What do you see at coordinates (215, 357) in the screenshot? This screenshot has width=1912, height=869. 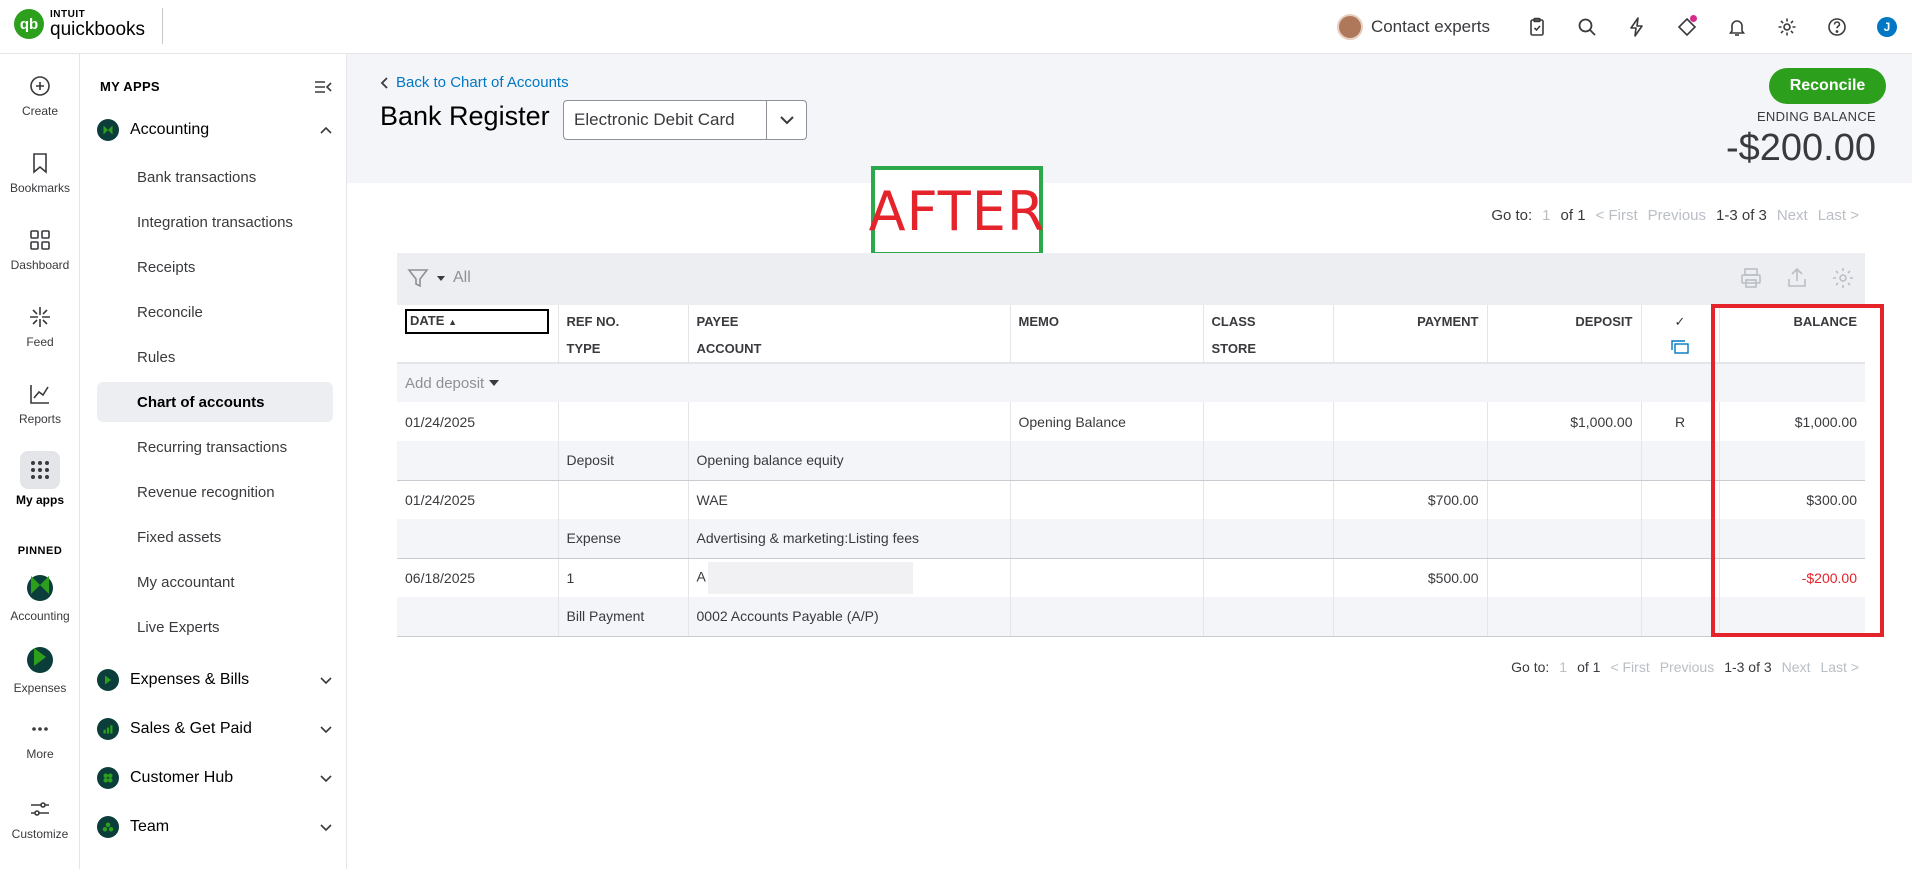 I see `nav-rules: Rules` at bounding box center [215, 357].